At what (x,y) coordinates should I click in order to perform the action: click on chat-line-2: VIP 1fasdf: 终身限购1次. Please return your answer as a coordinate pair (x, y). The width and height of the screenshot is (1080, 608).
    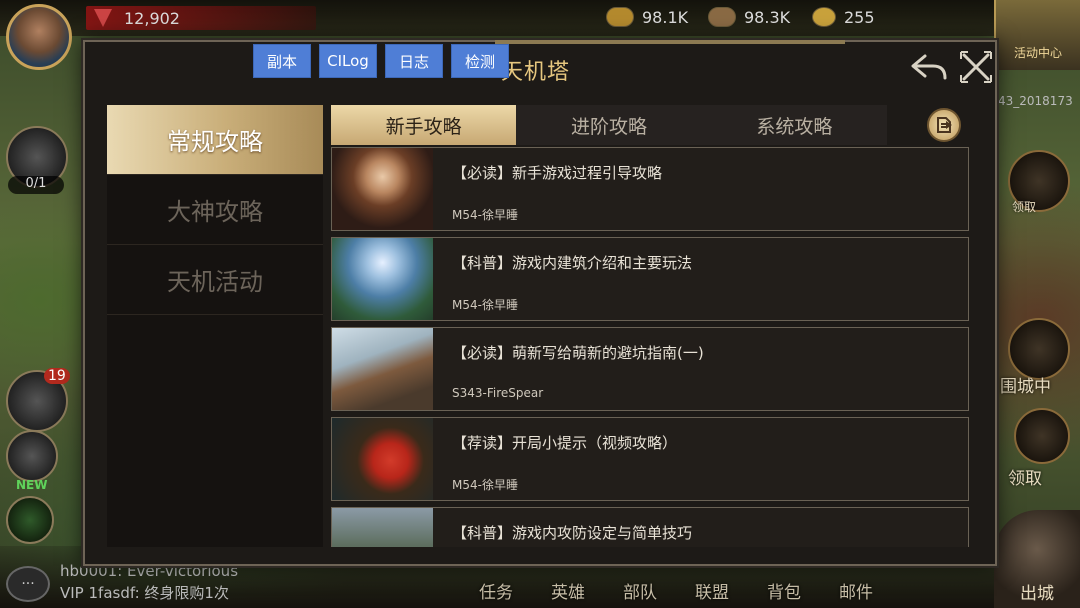
    Looking at the image, I should click on (144, 593).